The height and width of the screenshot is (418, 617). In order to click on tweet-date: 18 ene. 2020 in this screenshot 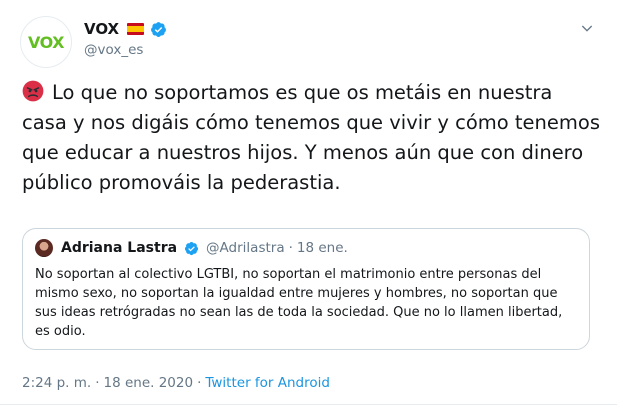, I will do `click(149, 383)`.